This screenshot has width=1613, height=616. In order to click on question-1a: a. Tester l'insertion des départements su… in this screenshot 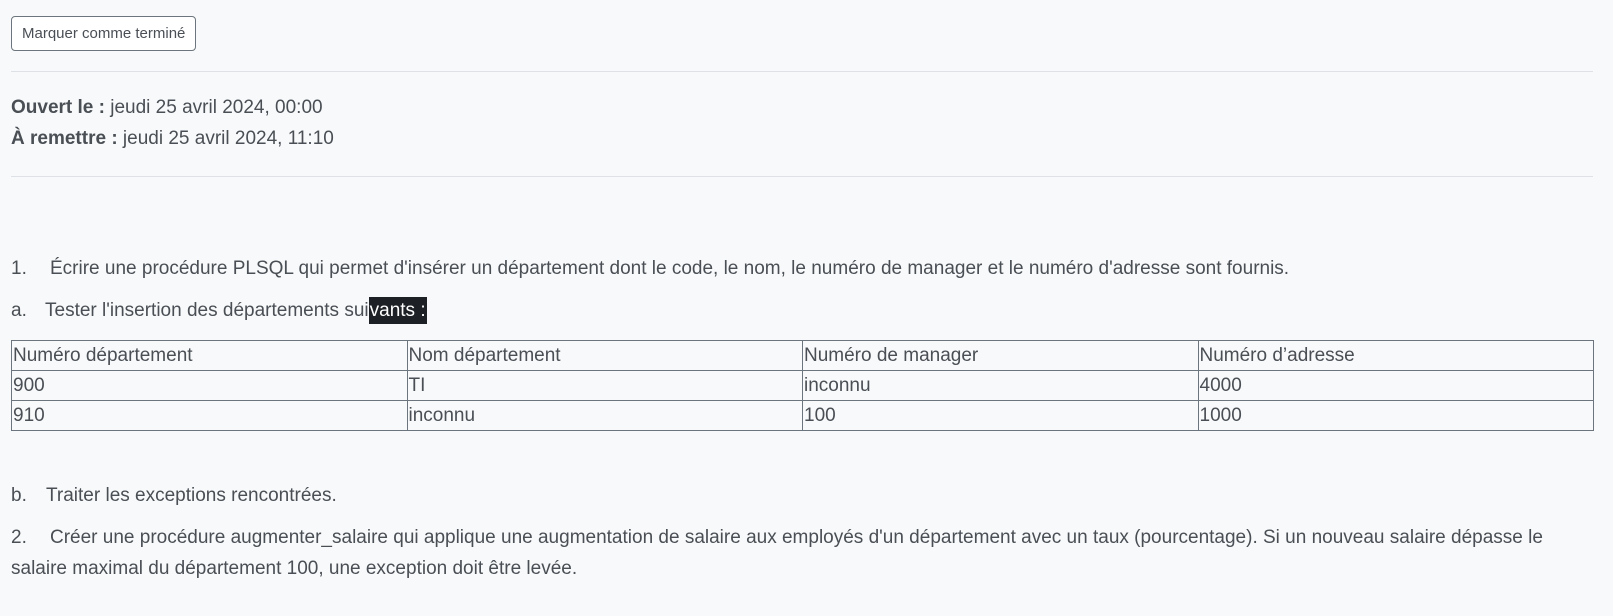, I will do `click(219, 310)`.